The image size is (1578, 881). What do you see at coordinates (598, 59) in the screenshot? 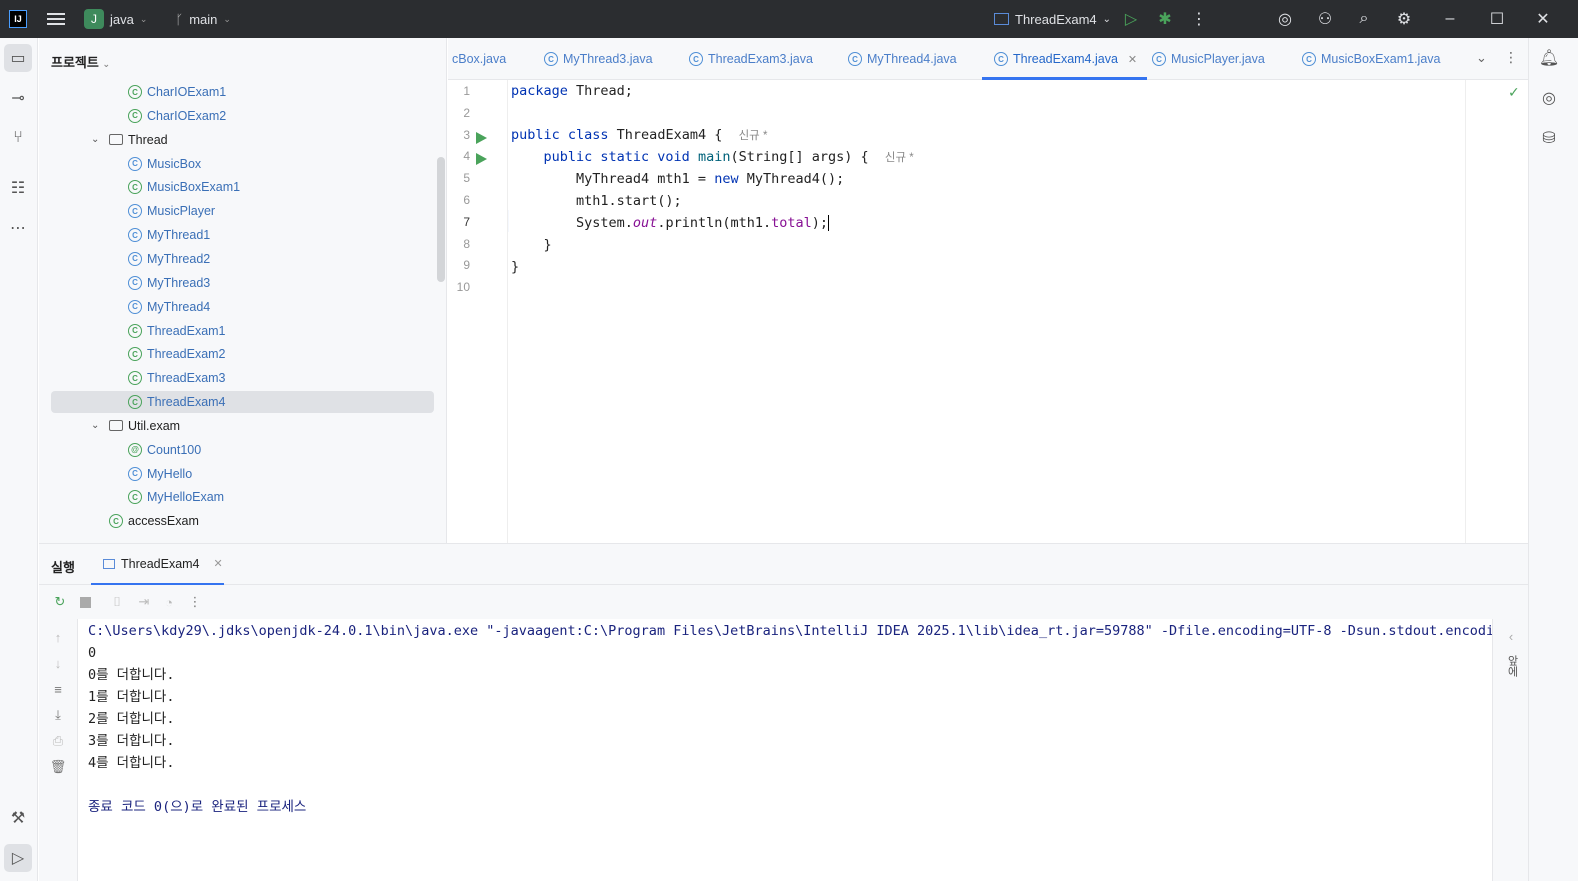
I see `editor-tab: C MyThread3.java` at bounding box center [598, 59].